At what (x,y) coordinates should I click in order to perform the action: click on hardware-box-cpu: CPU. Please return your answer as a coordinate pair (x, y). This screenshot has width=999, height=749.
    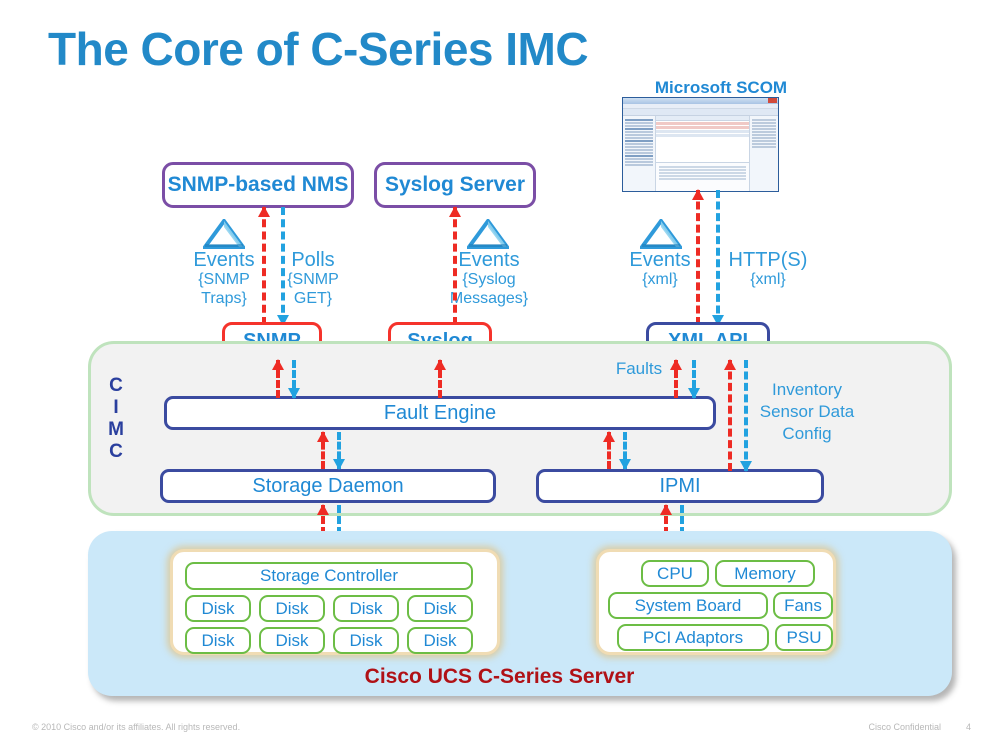
    Looking at the image, I should click on (675, 573).